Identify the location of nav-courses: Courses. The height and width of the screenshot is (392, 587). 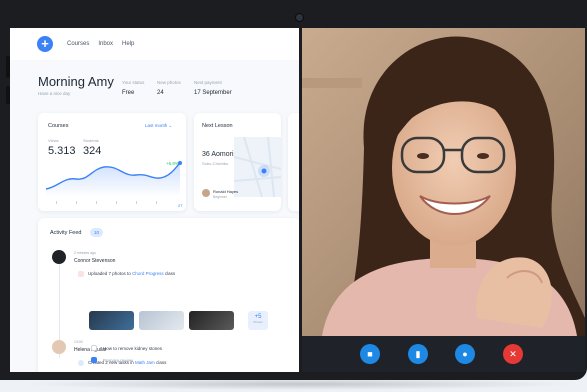
(78, 44).